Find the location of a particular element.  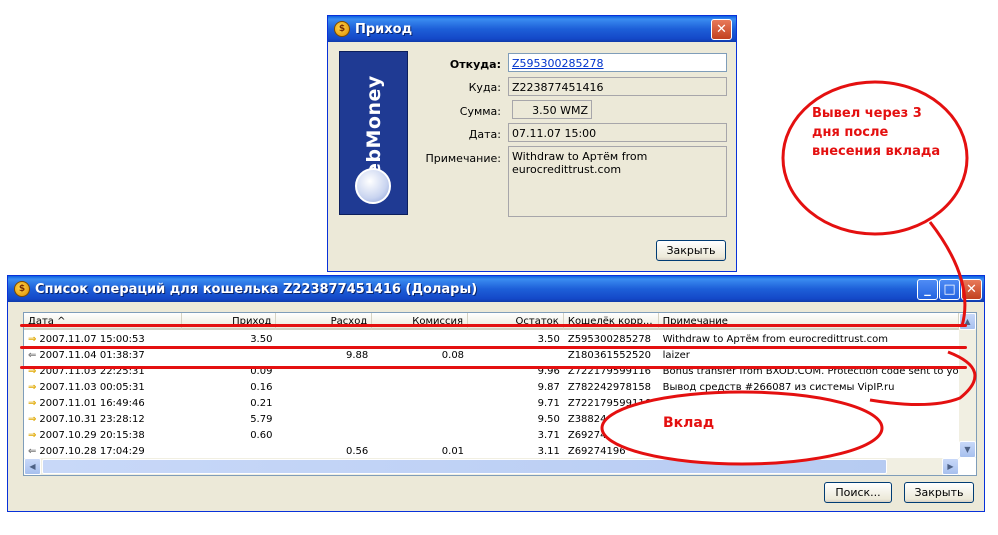

cell-text: Z180361552520 is located at coordinates (609, 355).